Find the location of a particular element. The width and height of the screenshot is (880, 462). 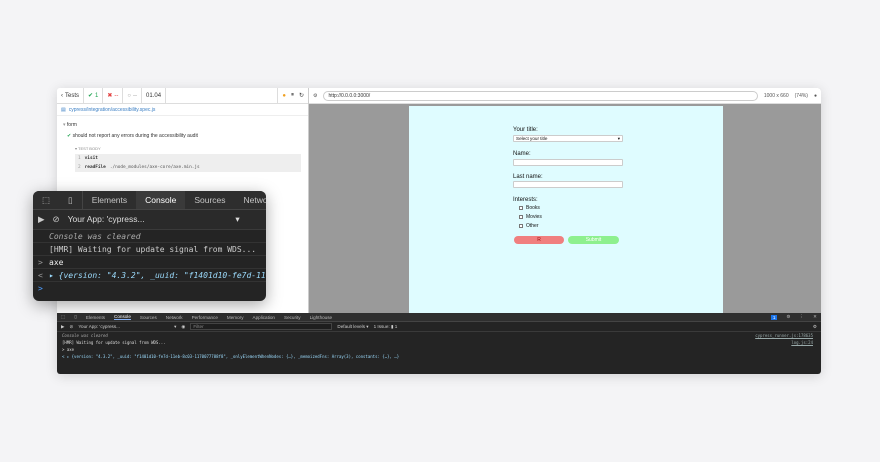

tab-performance: Performance is located at coordinates (205, 317).